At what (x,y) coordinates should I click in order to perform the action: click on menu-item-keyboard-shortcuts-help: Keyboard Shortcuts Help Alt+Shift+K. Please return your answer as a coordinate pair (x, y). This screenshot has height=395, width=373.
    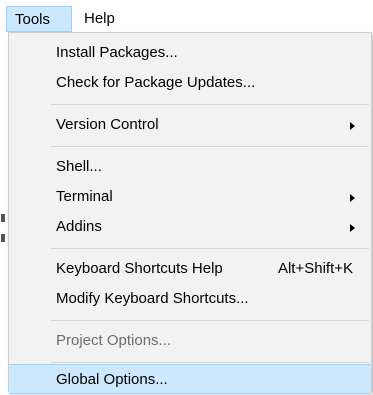
    Looking at the image, I should click on (190, 269).